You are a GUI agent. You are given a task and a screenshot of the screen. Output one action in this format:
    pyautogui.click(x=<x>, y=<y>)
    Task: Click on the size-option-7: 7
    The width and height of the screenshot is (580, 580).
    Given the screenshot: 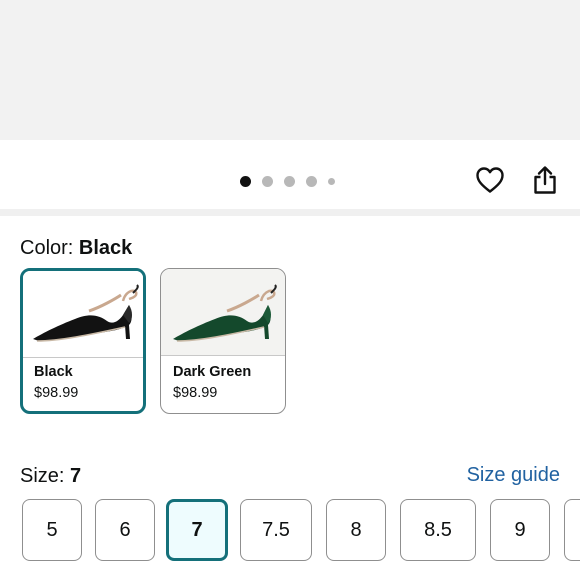 What is the action you would take?
    pyautogui.click(x=197, y=530)
    